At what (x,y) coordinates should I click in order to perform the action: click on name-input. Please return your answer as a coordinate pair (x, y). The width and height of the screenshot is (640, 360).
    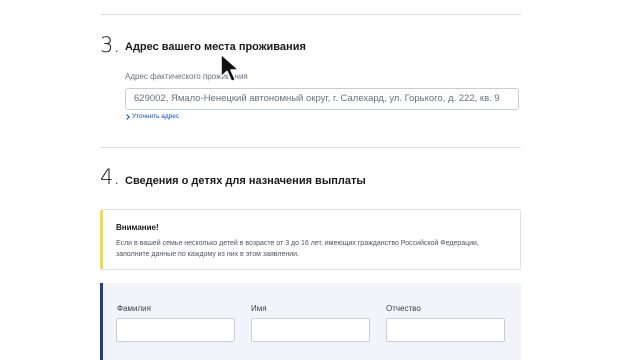
    Looking at the image, I should click on (310, 330).